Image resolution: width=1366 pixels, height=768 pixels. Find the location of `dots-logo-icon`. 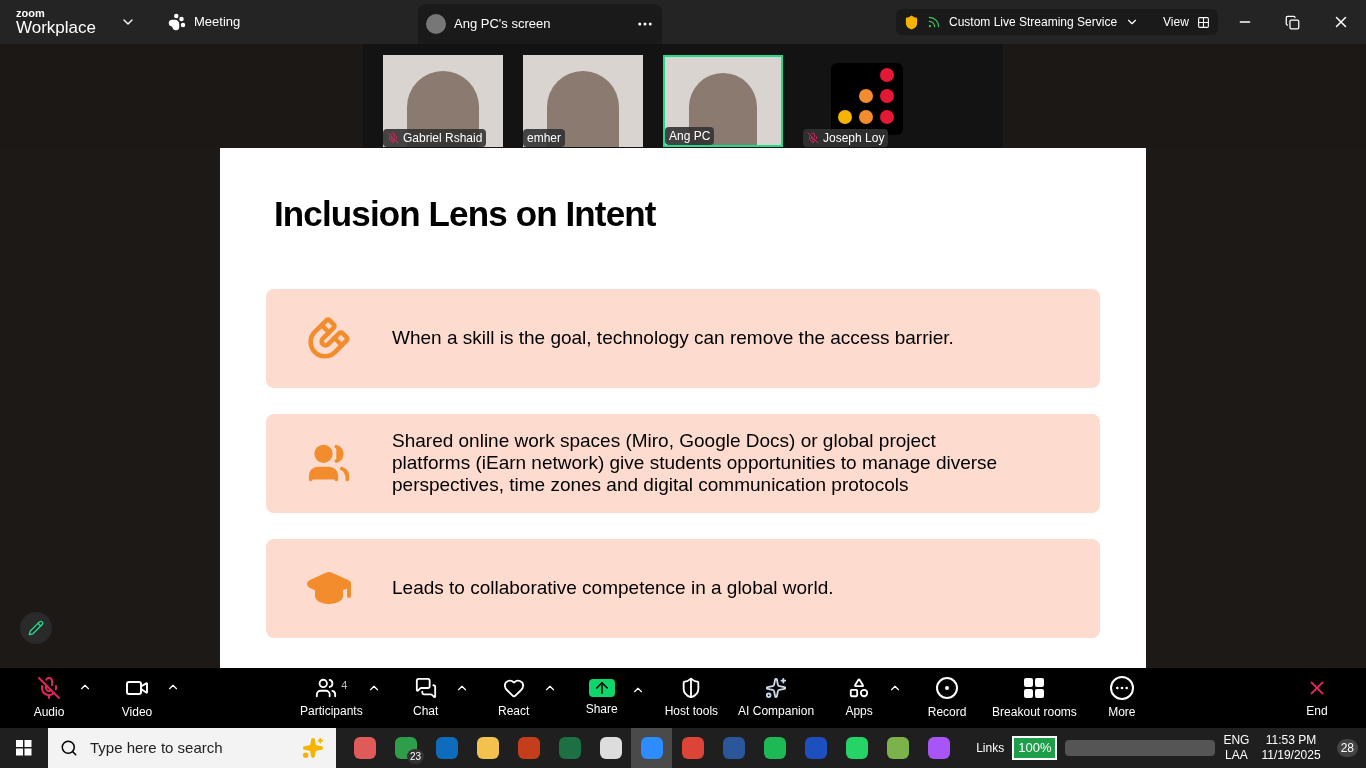

dots-logo-icon is located at coordinates (867, 99).